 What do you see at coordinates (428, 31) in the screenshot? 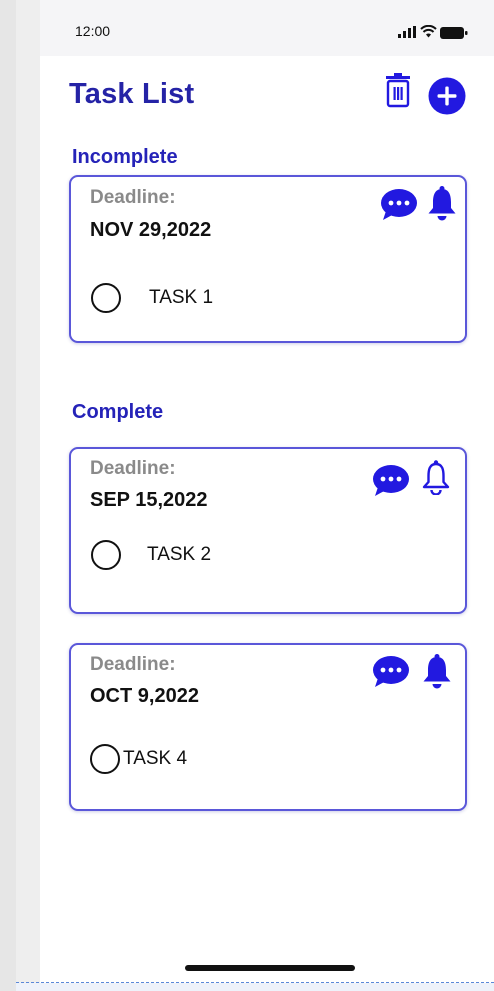
I see `wifi-icon` at bounding box center [428, 31].